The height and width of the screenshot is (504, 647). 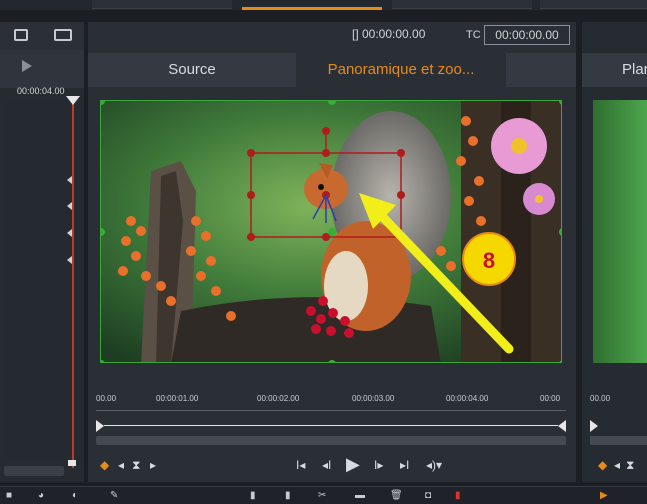 What do you see at coordinates (136, 465) in the screenshot?
I see `delete-keyframe-icon: ⧗` at bounding box center [136, 465].